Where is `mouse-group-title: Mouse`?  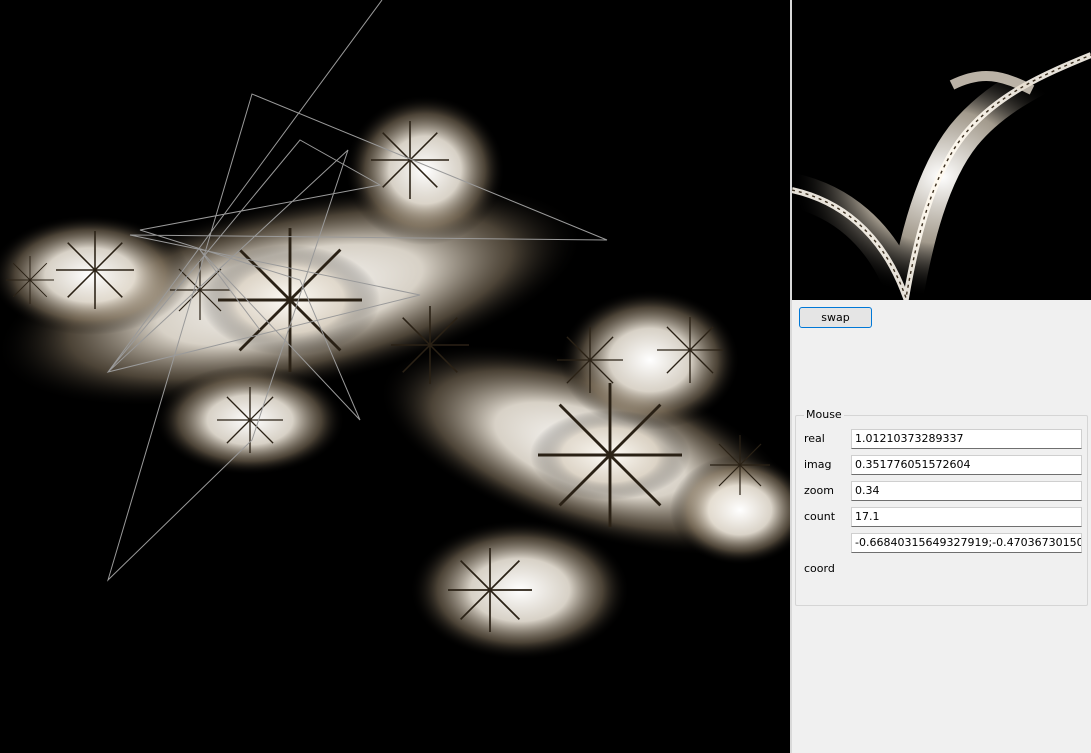
mouse-group-title: Mouse is located at coordinates (824, 414).